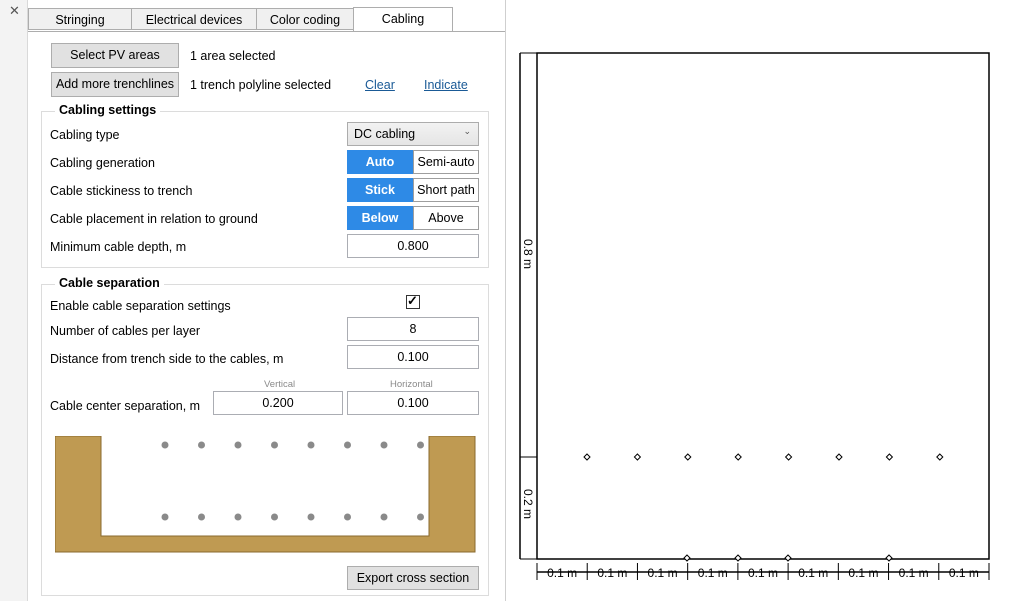 This screenshot has height=601, width=1009. Describe the element at coordinates (385, 134) in the screenshot. I see `cabling-type-value: DC cabling` at that location.